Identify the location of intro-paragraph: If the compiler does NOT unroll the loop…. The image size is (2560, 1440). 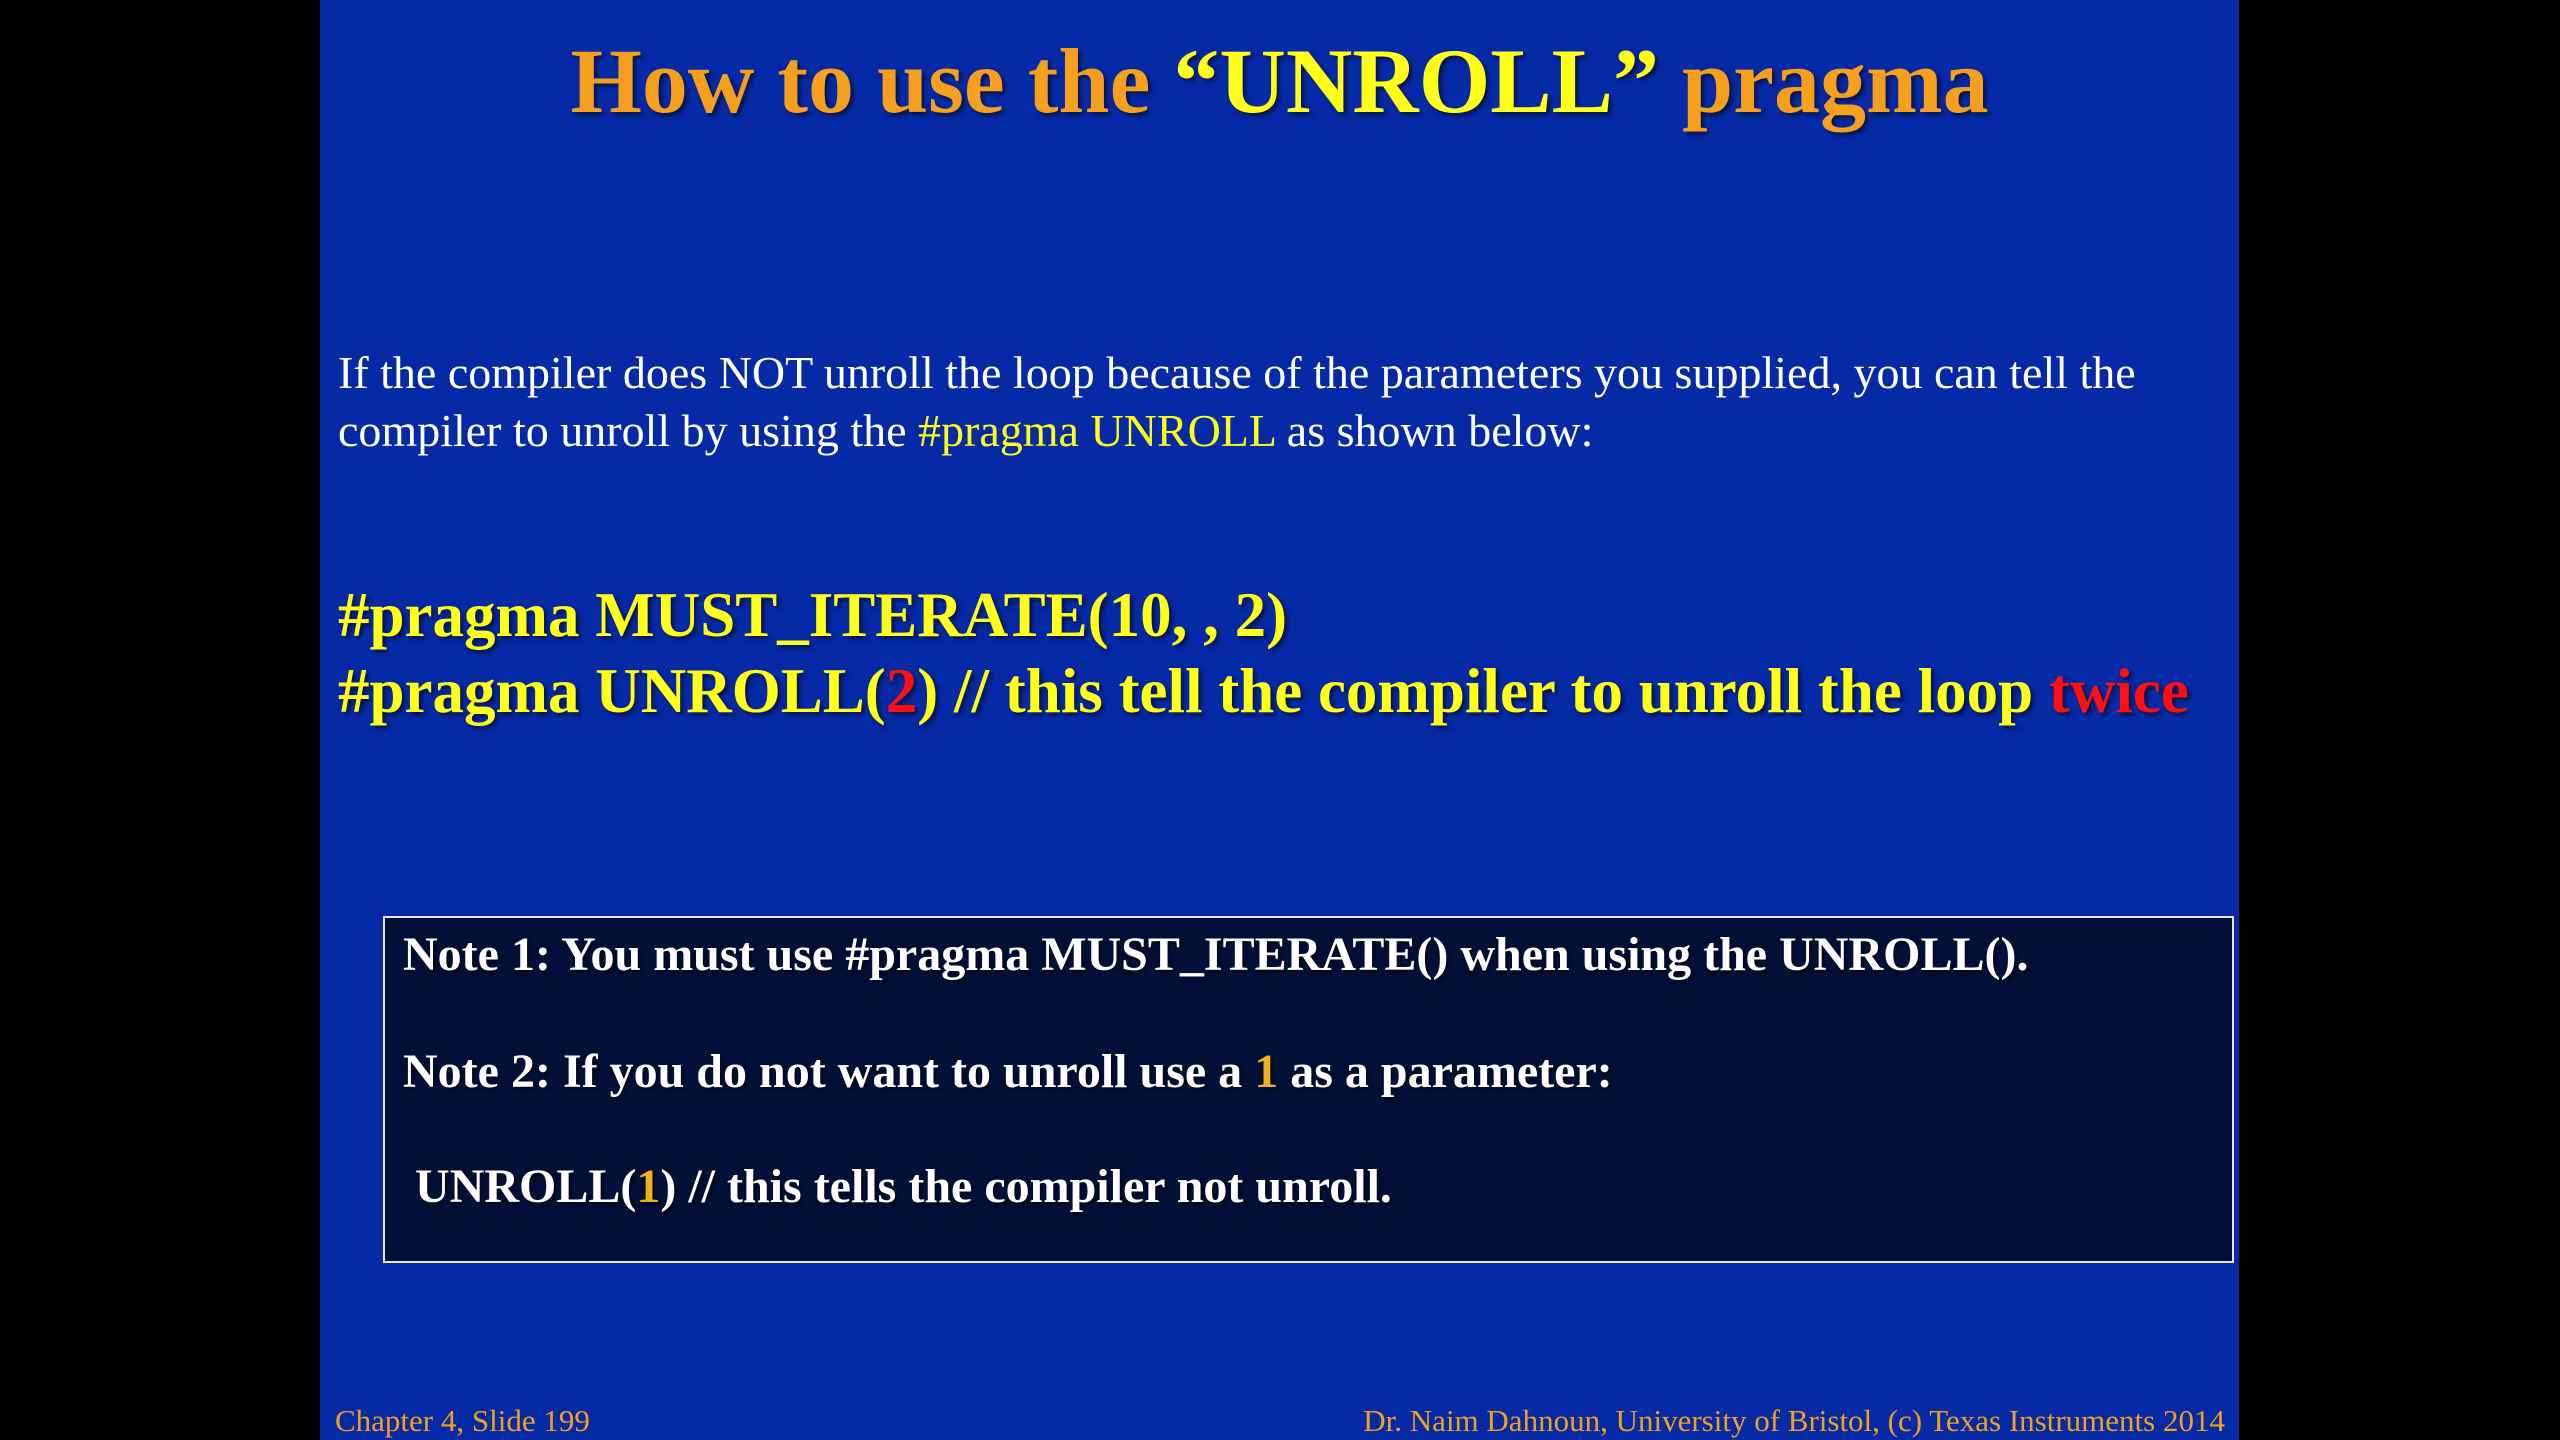
(1283, 402).